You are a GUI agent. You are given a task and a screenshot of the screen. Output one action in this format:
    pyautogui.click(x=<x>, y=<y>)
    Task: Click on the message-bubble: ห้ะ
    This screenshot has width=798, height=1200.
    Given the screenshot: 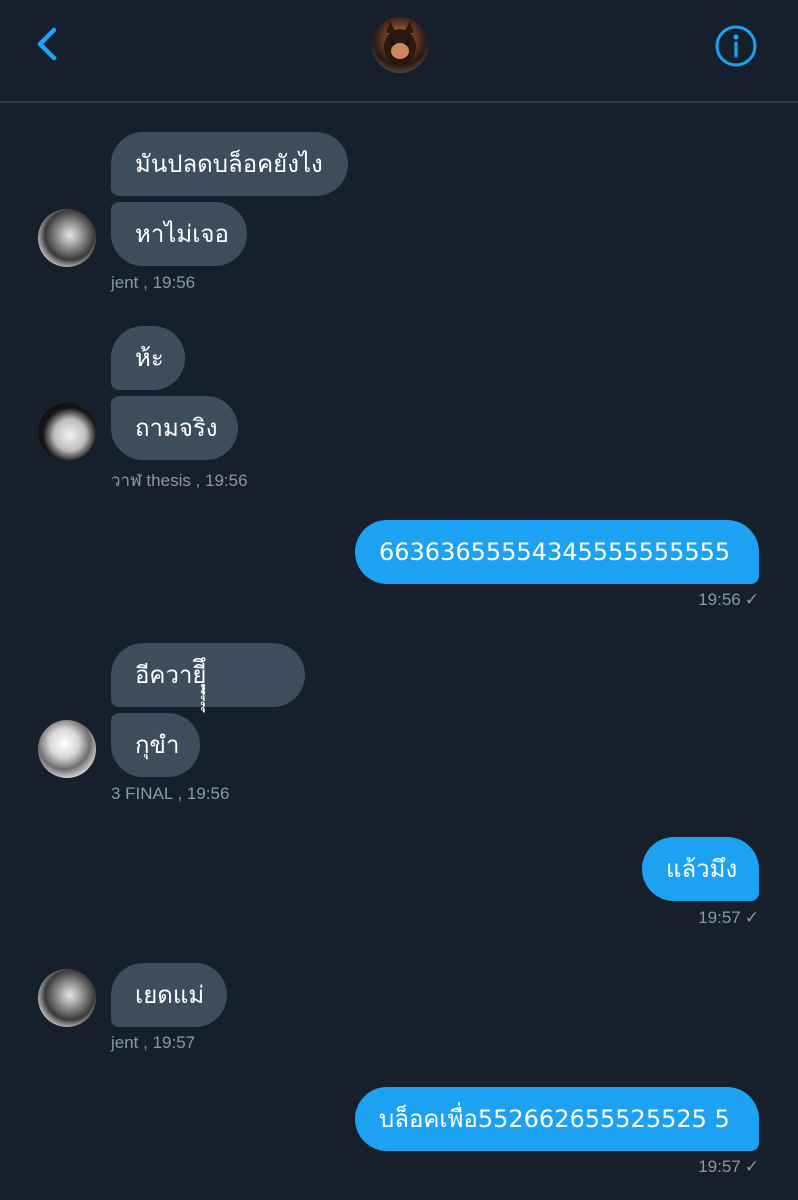 What is the action you would take?
    pyautogui.click(x=148, y=358)
    